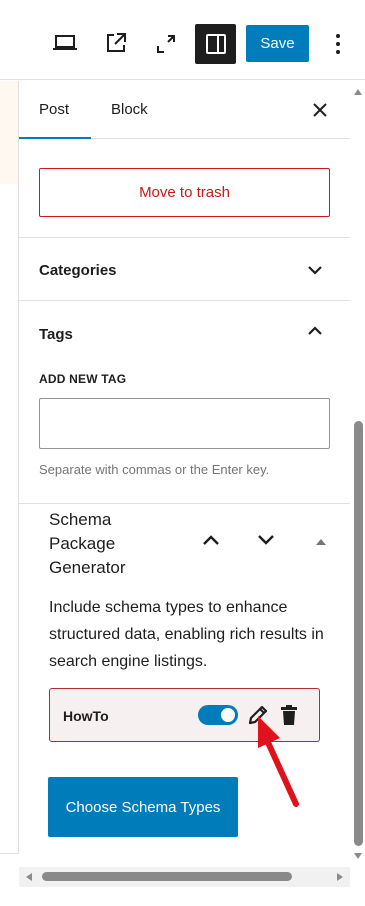 This screenshot has width=365, height=906. I want to click on tags-panel-header: Tags, so click(184, 328).